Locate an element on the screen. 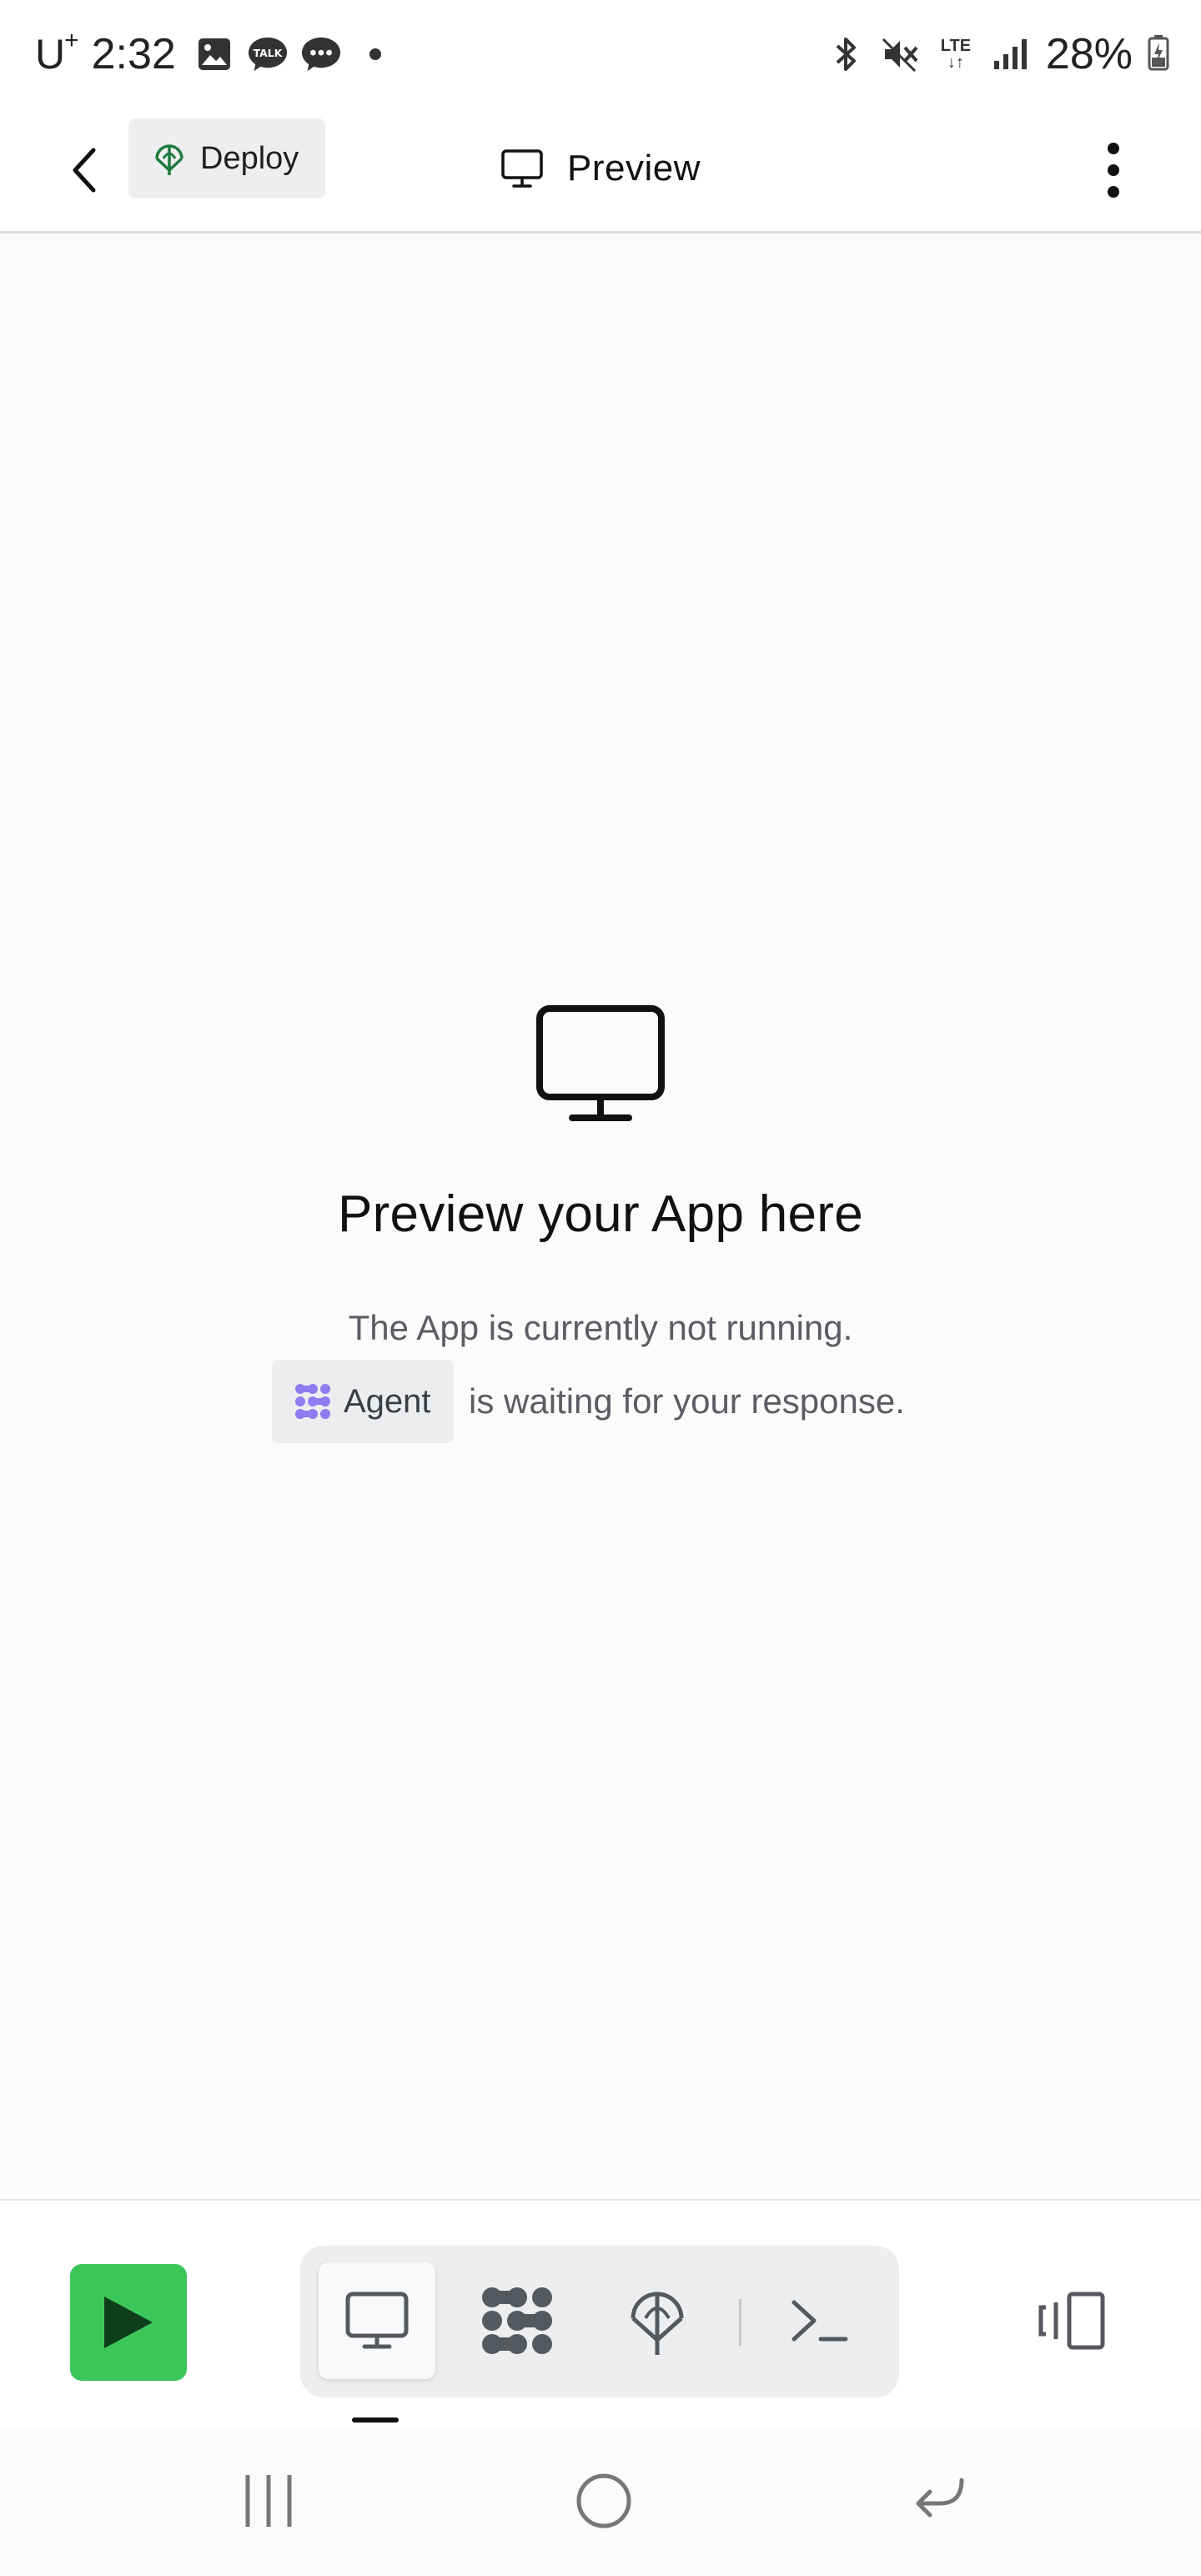 This screenshot has height=2576, width=1201. tool-preview-button is located at coordinates (377, 2320).